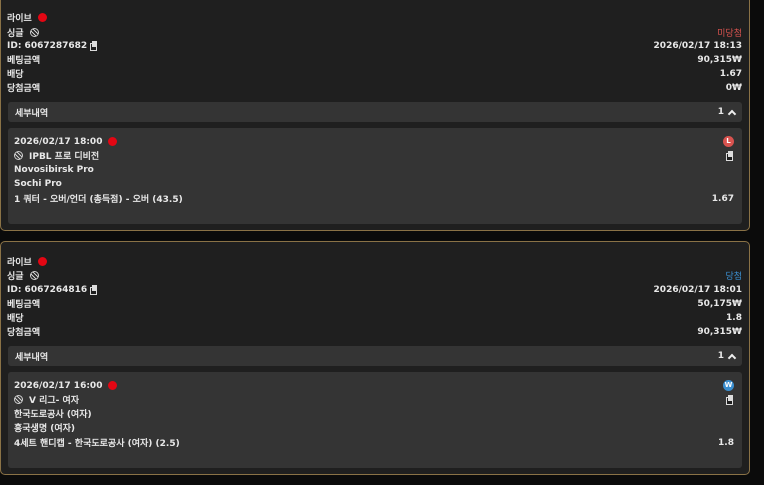 This screenshot has height=485, width=764. What do you see at coordinates (697, 289) in the screenshot?
I see `bet-datetime: 2026/02/17 18:01` at bounding box center [697, 289].